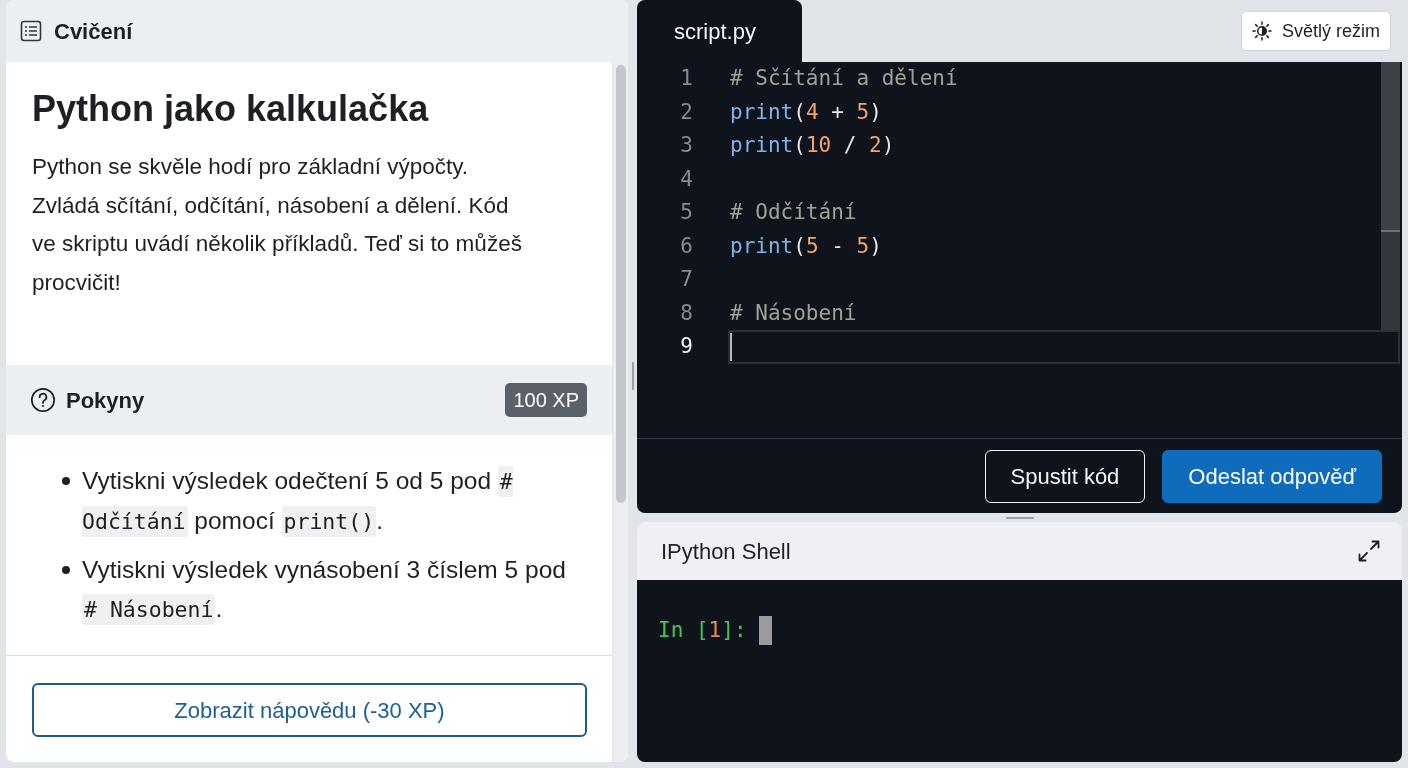 This screenshot has height=768, width=1408. Describe the element at coordinates (1019, 671) in the screenshot. I see `shell-console: In [1]:` at that location.